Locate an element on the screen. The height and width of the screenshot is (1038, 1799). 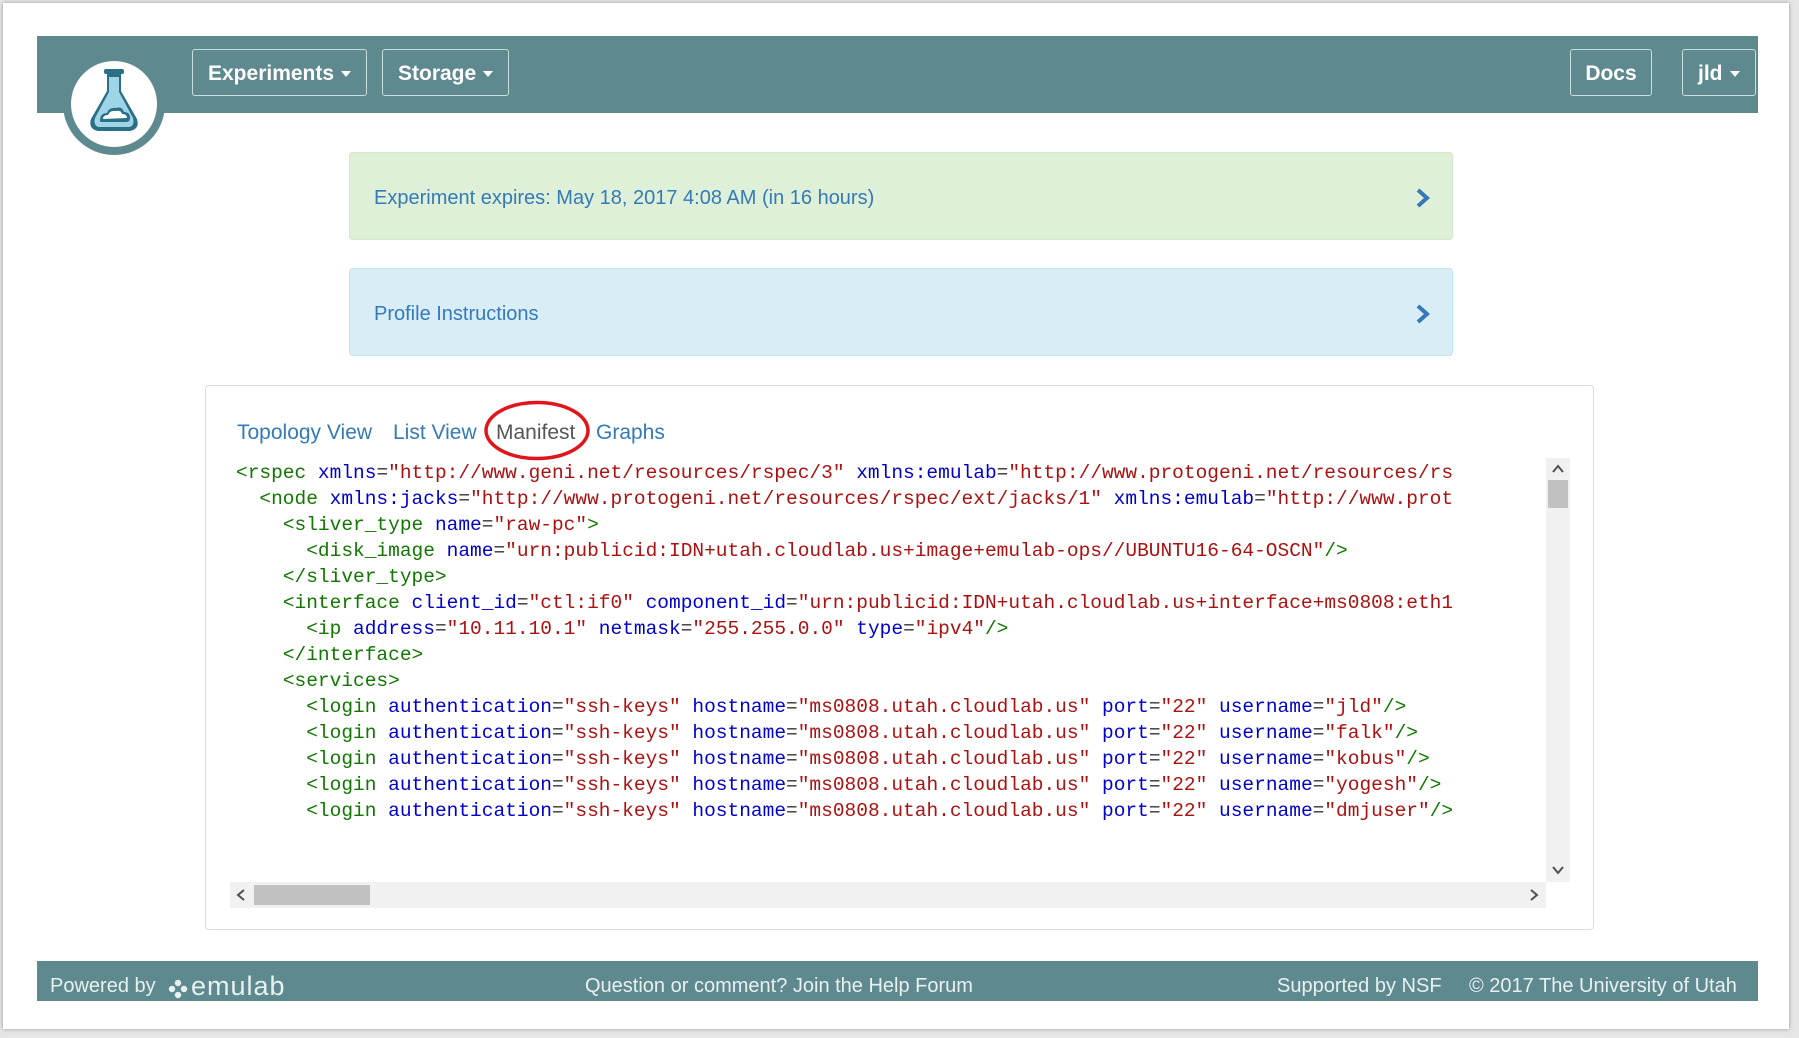
horizontal-scroll-thumb is located at coordinates (312, 895).